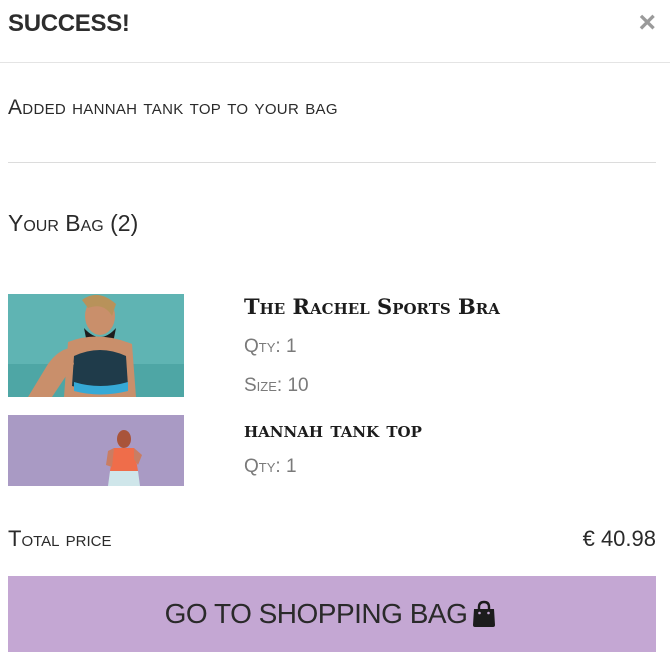 This screenshot has height=652, width=670. Describe the element at coordinates (73, 223) in the screenshot. I see `bag-title: Your Bag (2)` at that location.